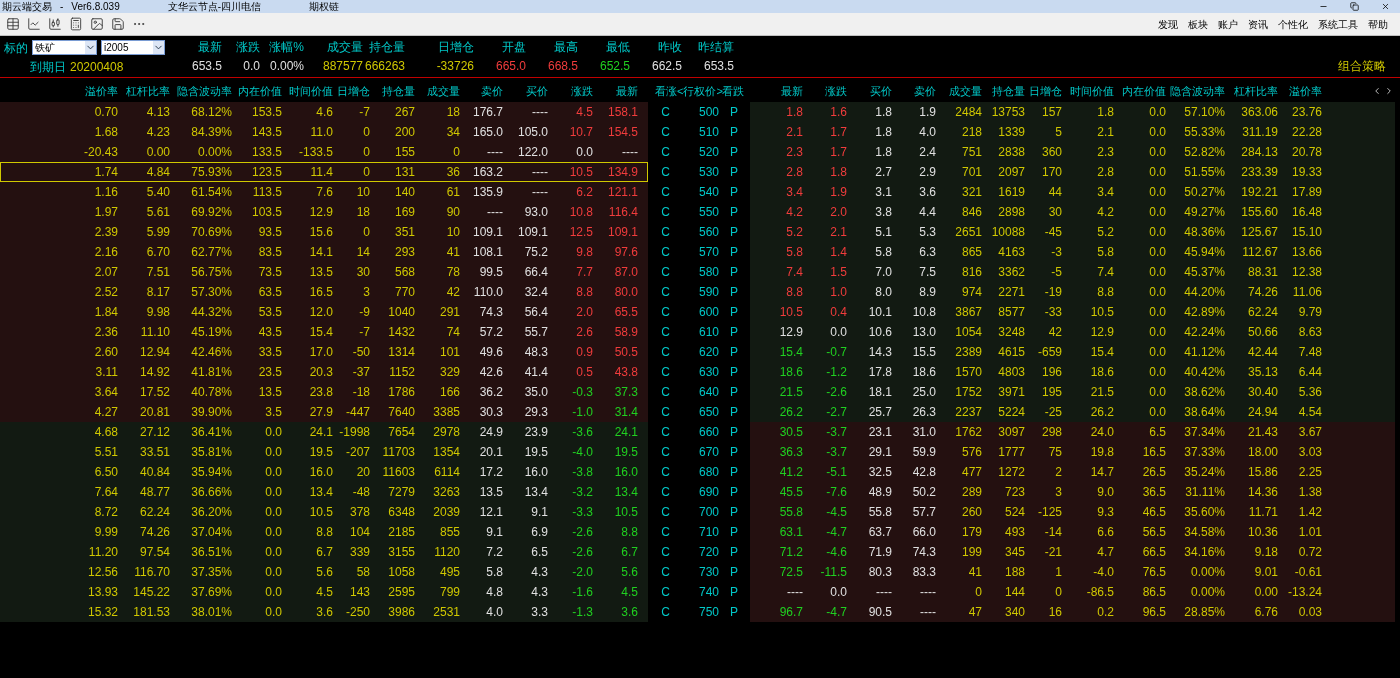 The height and width of the screenshot is (678, 1400). What do you see at coordinates (55, 24) in the screenshot?
I see `candlestick-icon` at bounding box center [55, 24].